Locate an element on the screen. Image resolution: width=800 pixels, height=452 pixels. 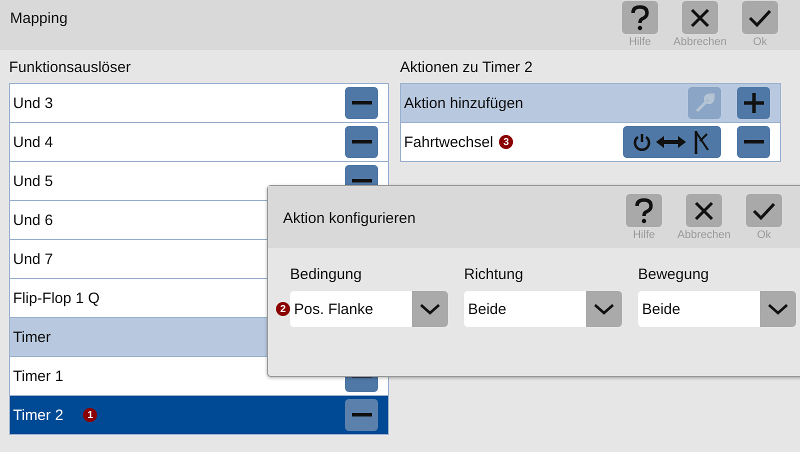
double-arrow-icon is located at coordinates (671, 142).